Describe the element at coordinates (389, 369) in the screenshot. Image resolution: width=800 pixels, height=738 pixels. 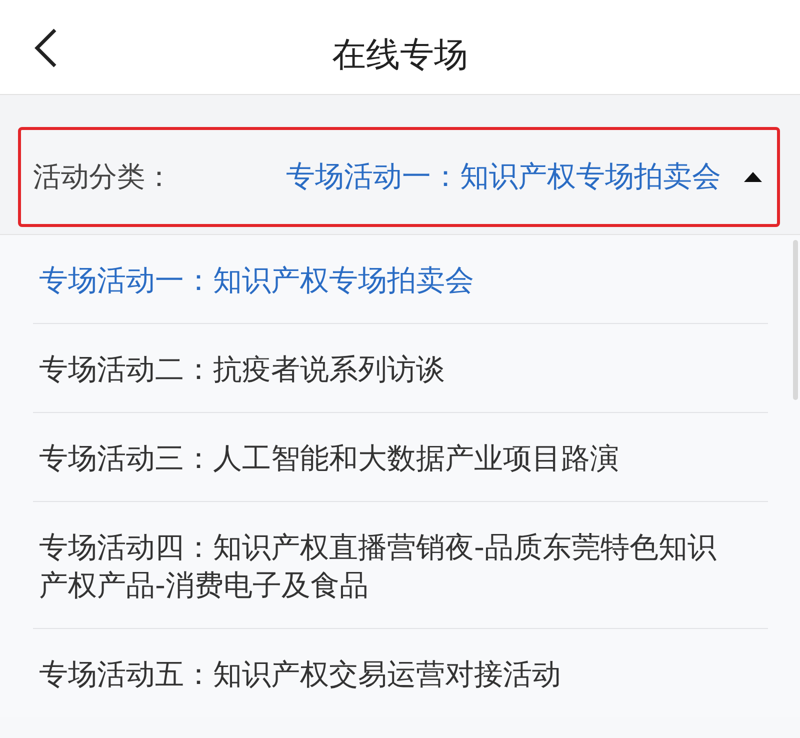
I see `category-option: 专场活动二：抗疫者说系列访谈` at that location.